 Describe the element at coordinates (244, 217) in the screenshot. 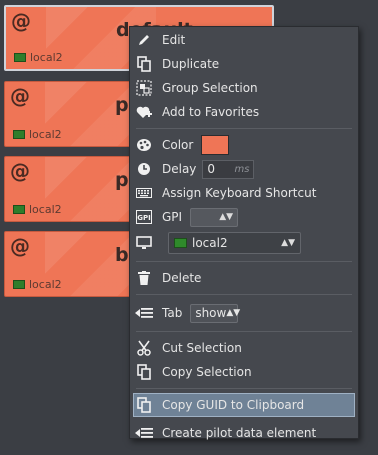

I see `menu-item-gpi: GPI GPI ▲▼` at that location.